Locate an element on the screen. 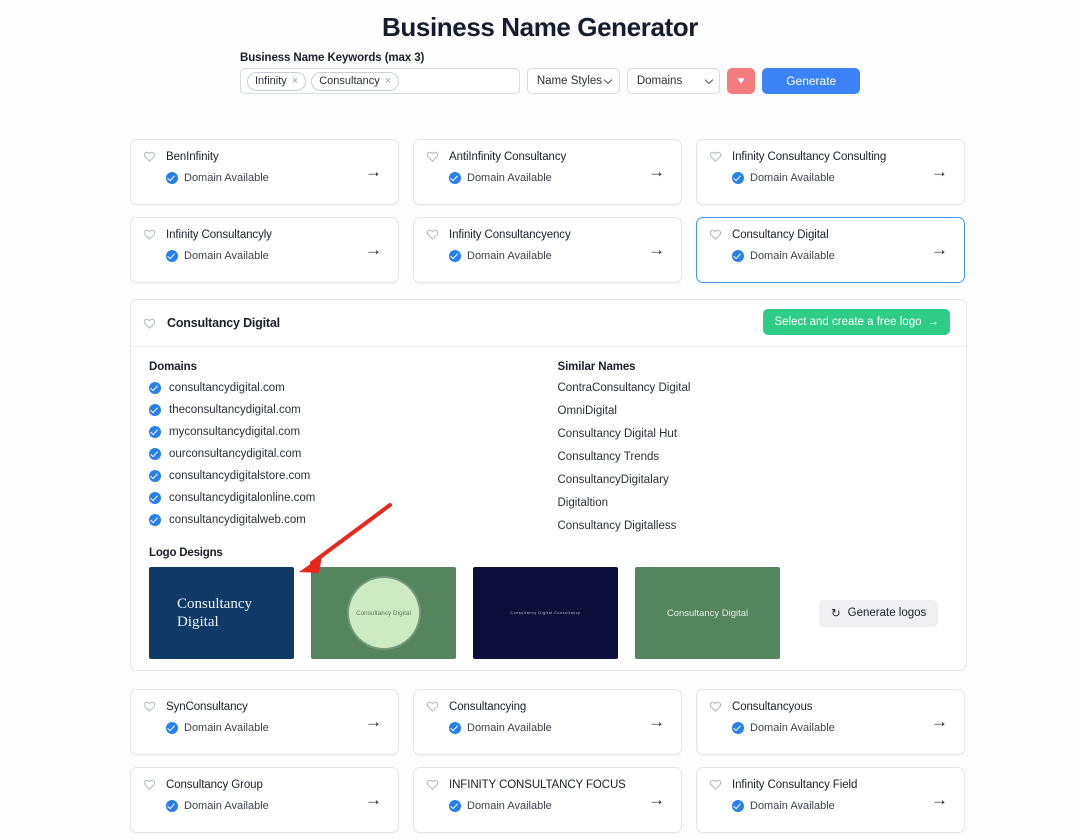 This screenshot has width=1080, height=838. name-card-selected: Consultancy Digital Domain Available → is located at coordinates (830, 250).